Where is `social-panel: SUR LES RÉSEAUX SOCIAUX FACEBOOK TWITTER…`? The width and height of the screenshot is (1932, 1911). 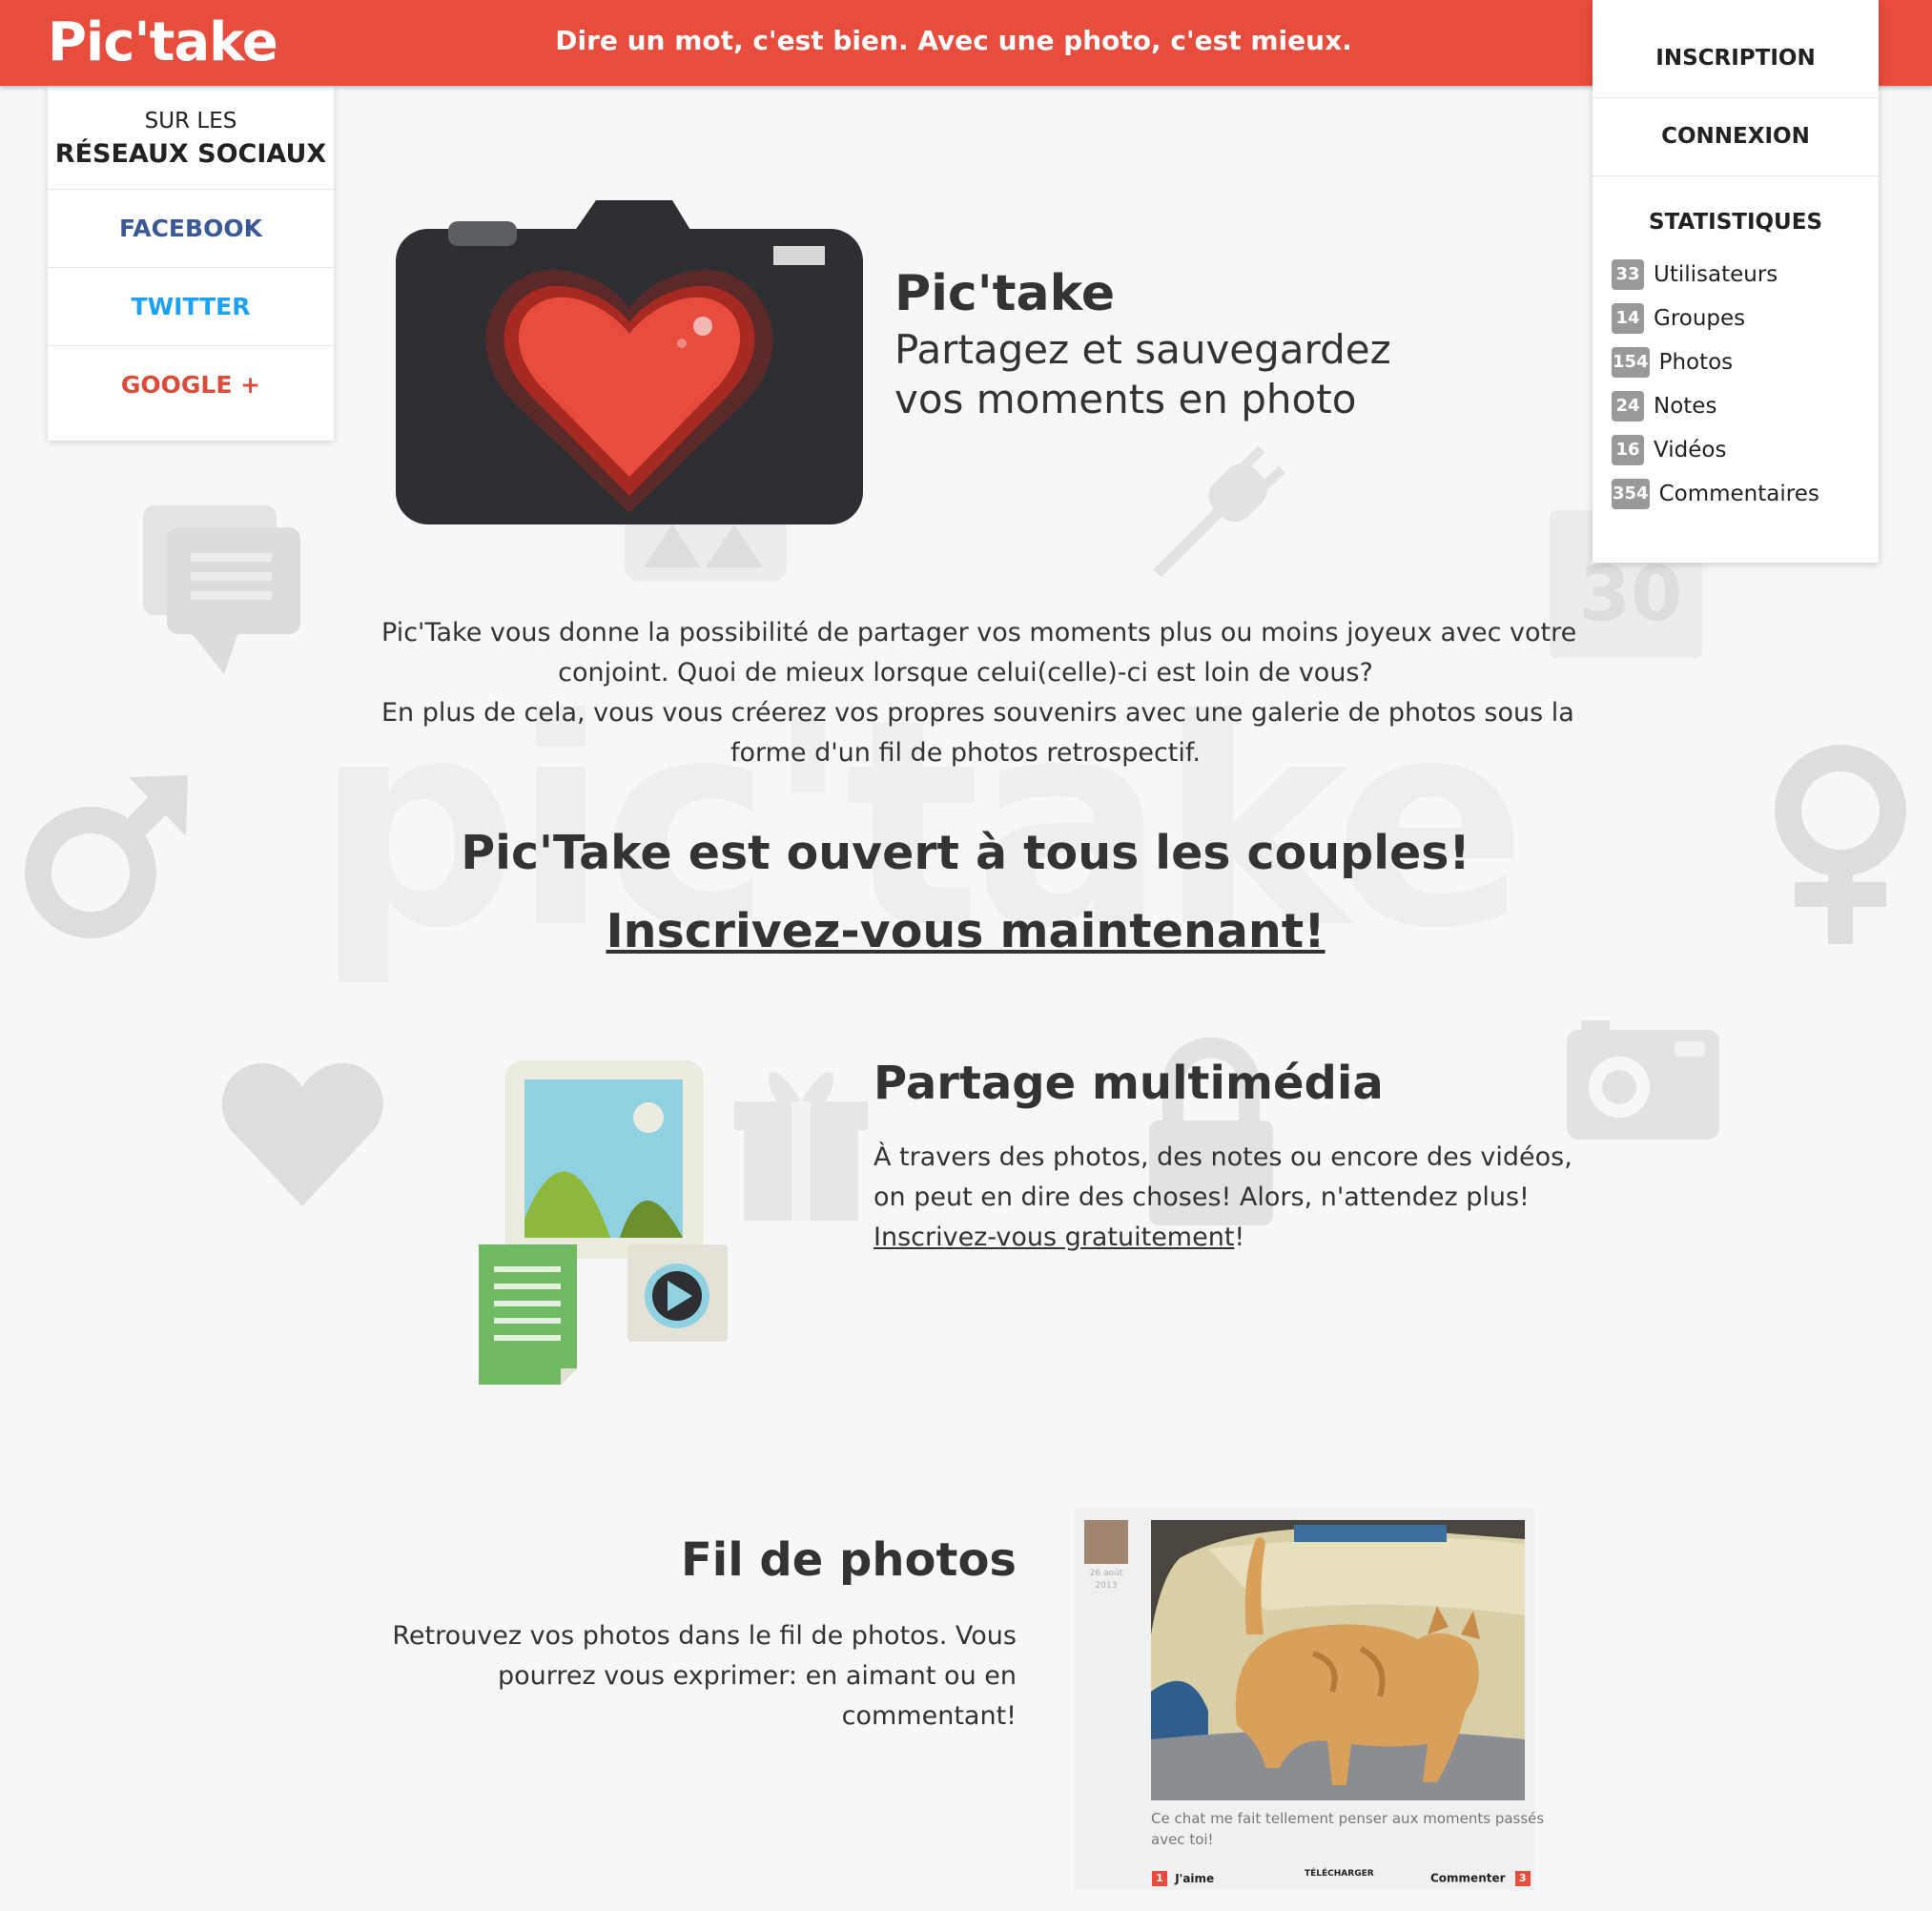
social-panel: SUR LES RÉSEAUX SOCIAUX FACEBOOK TWITTER… is located at coordinates (191, 263).